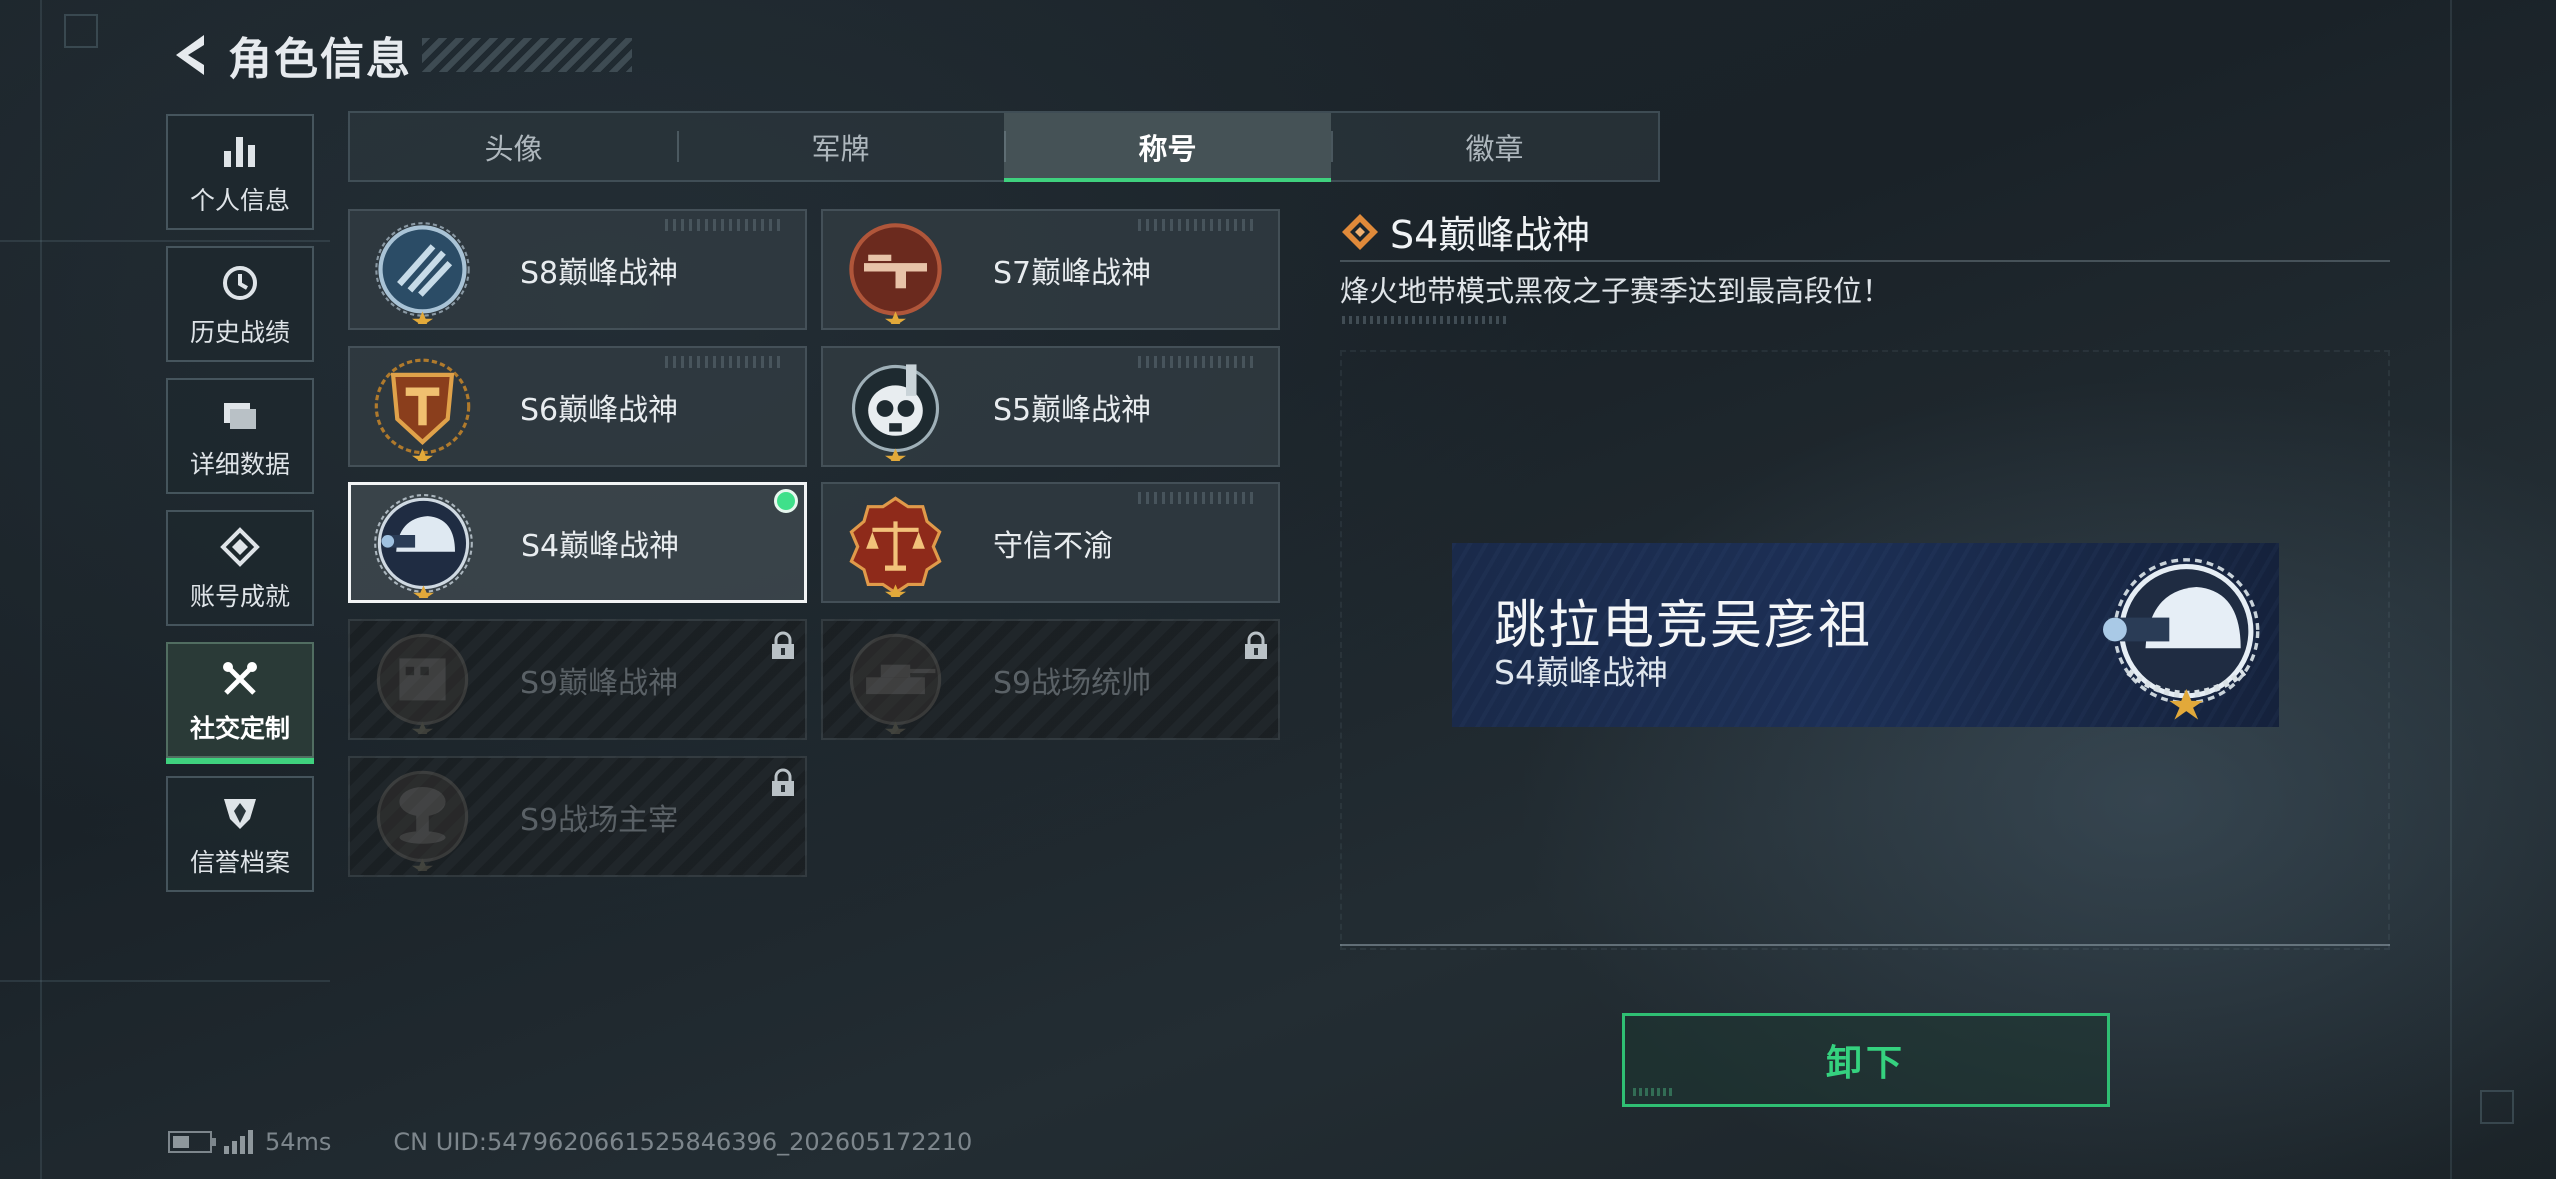 The width and height of the screenshot is (2556, 1179). Describe the element at coordinates (895, 546) in the screenshot. I see `scales-emblem-icon` at that location.